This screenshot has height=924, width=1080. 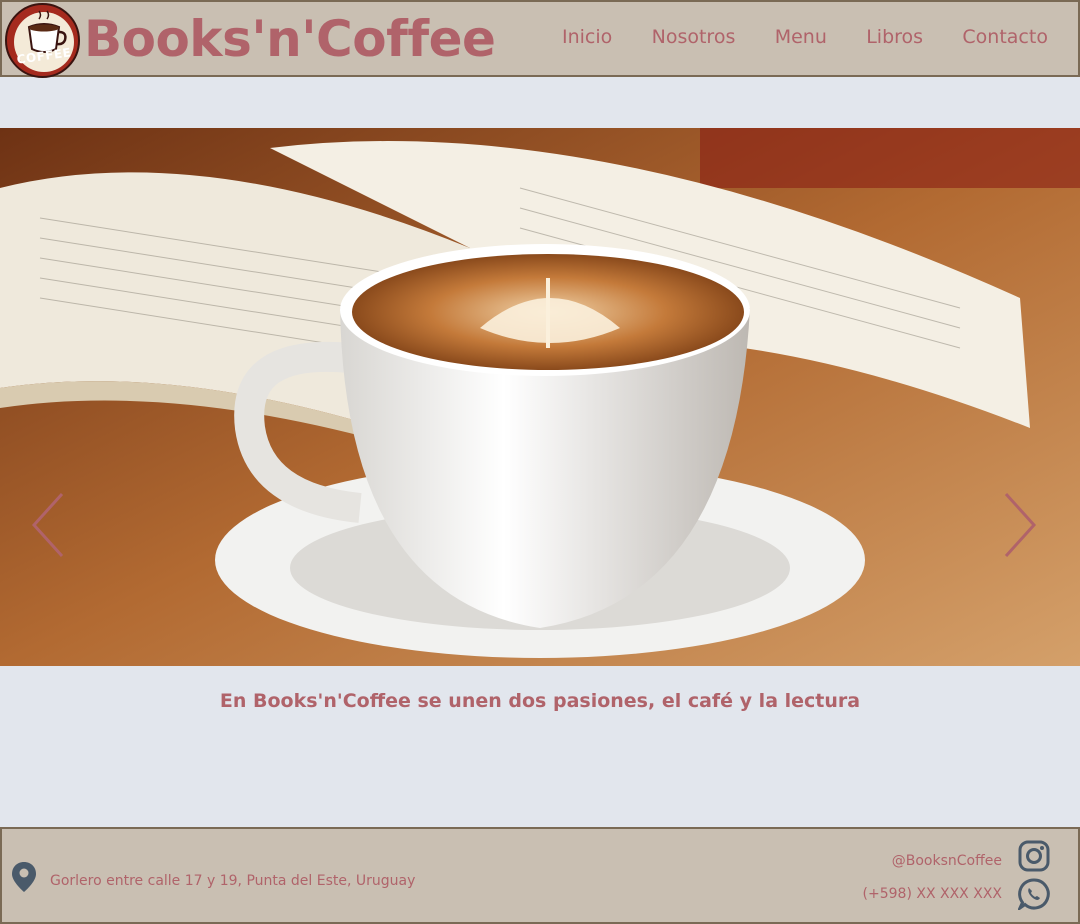 What do you see at coordinates (290, 39) in the screenshot?
I see `site-title: Books'n'Coffee` at bounding box center [290, 39].